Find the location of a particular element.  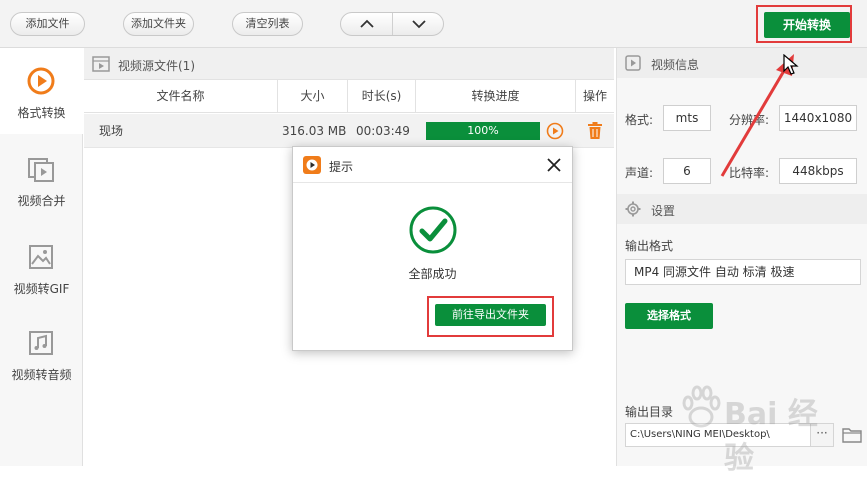

column-header: 操作 is located at coordinates (595, 96).